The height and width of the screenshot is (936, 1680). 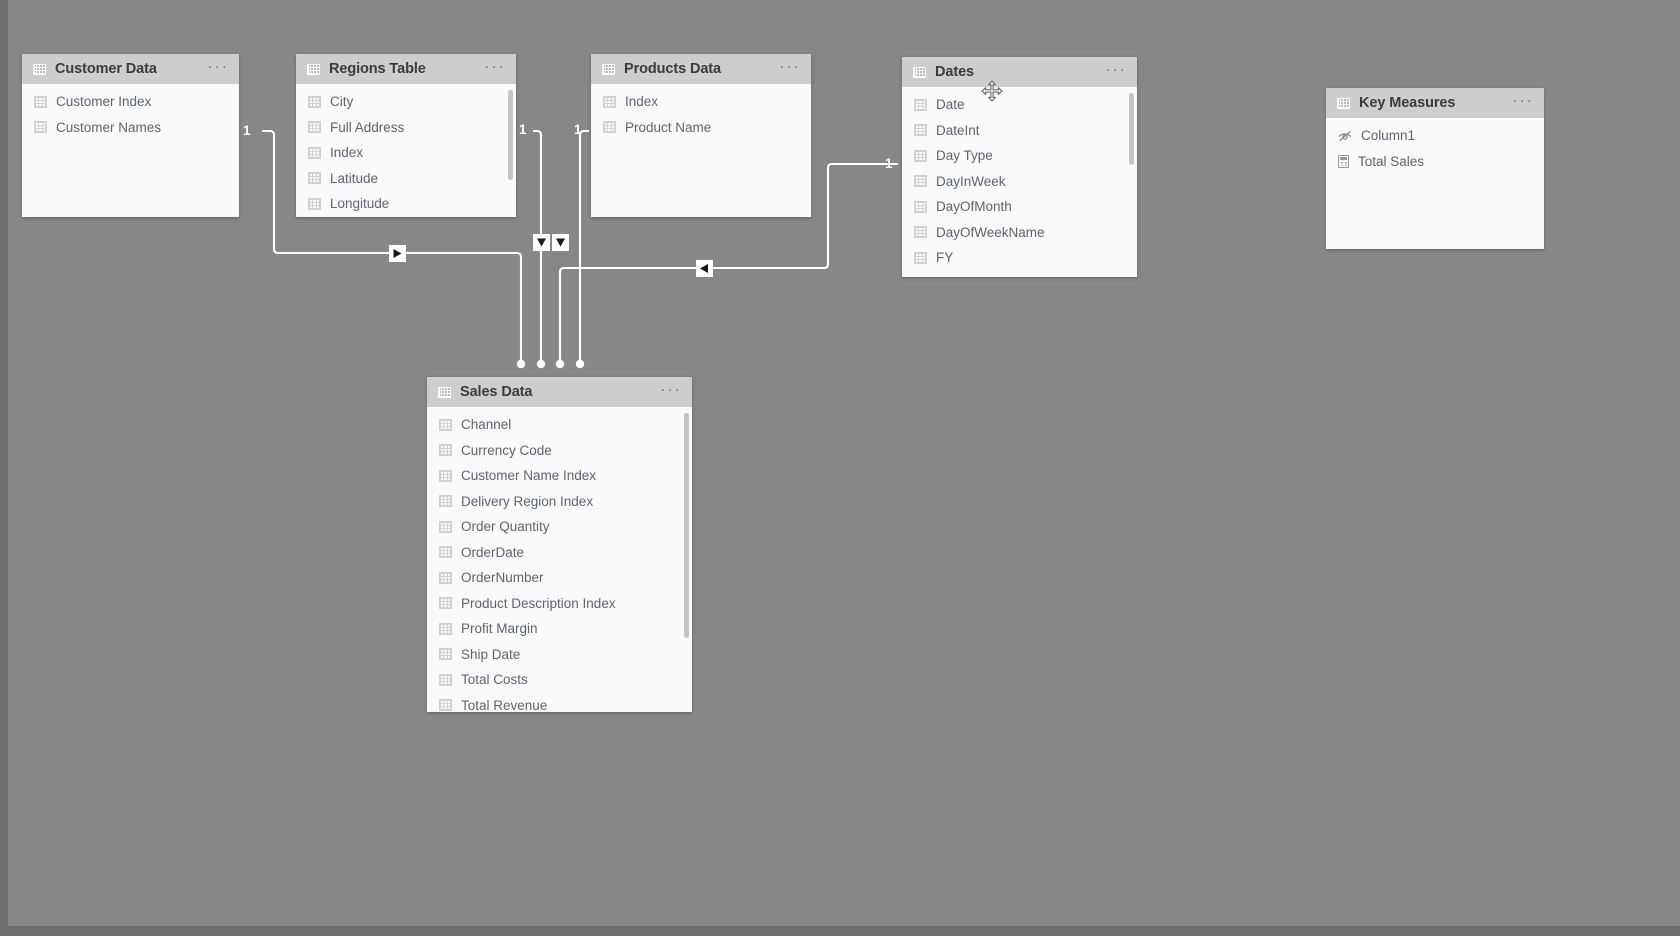 I want to click on table-card-key-measures: Key Measures ··· Column1 Total Sales, so click(x=1435, y=168).